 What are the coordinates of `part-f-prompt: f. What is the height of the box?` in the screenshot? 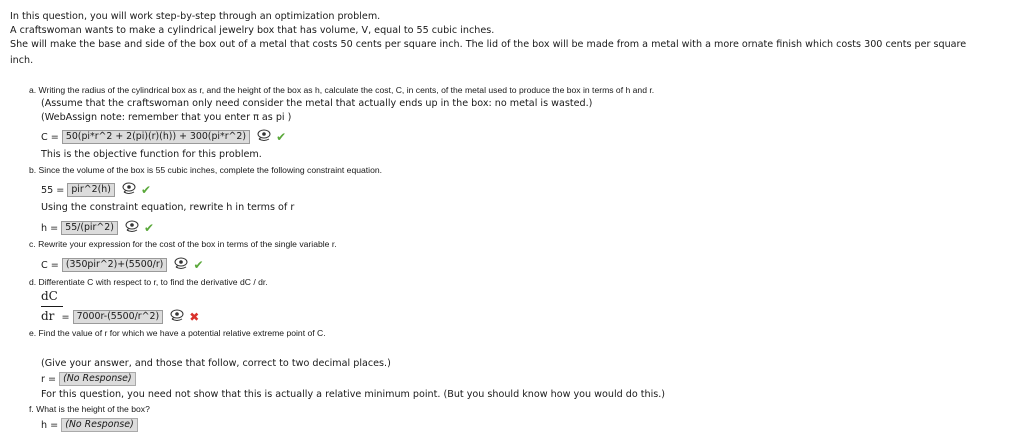 It's located at (89, 409).